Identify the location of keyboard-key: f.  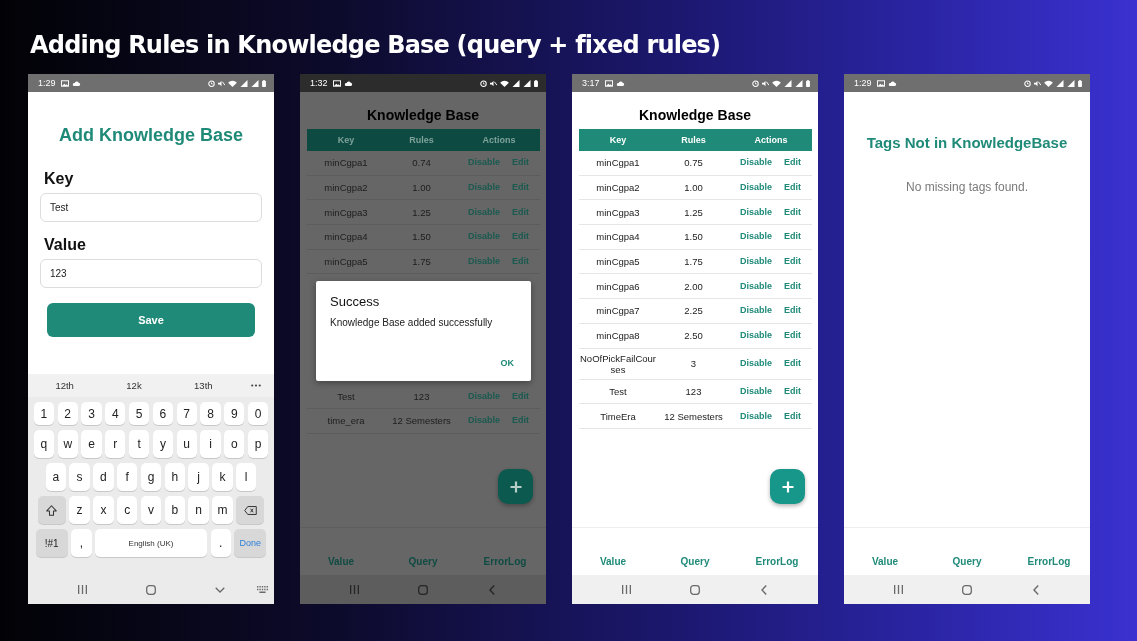
(127, 477).